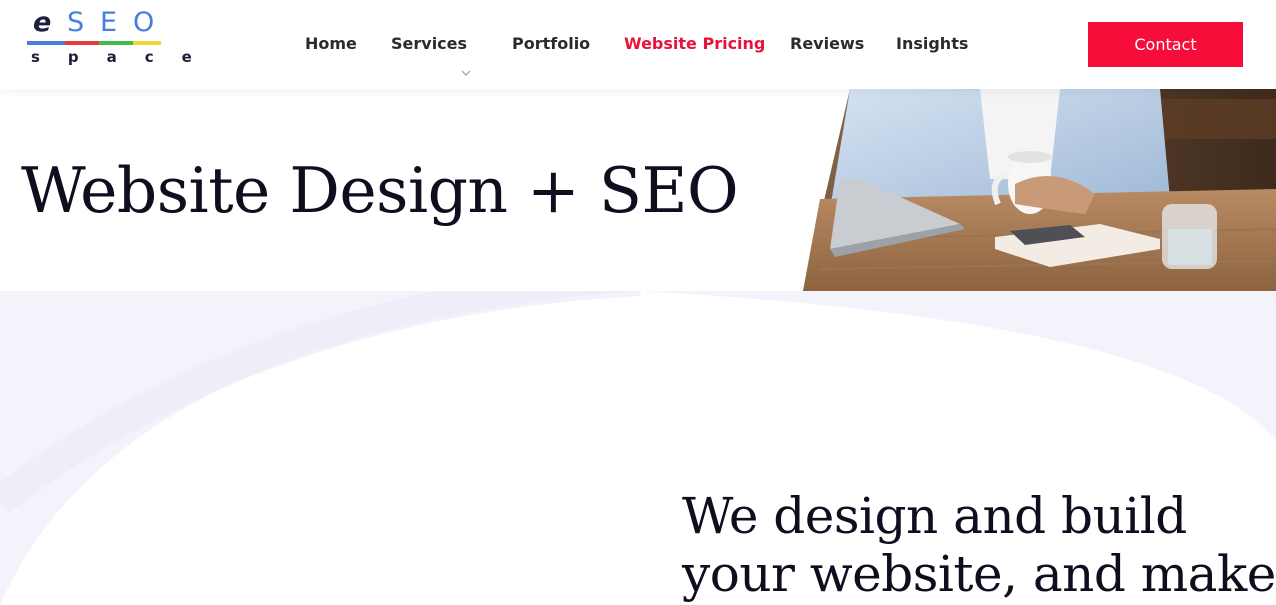 This screenshot has width=1276, height=605. I want to click on eseo-space-logo: e S E O space, so click(123, 37).